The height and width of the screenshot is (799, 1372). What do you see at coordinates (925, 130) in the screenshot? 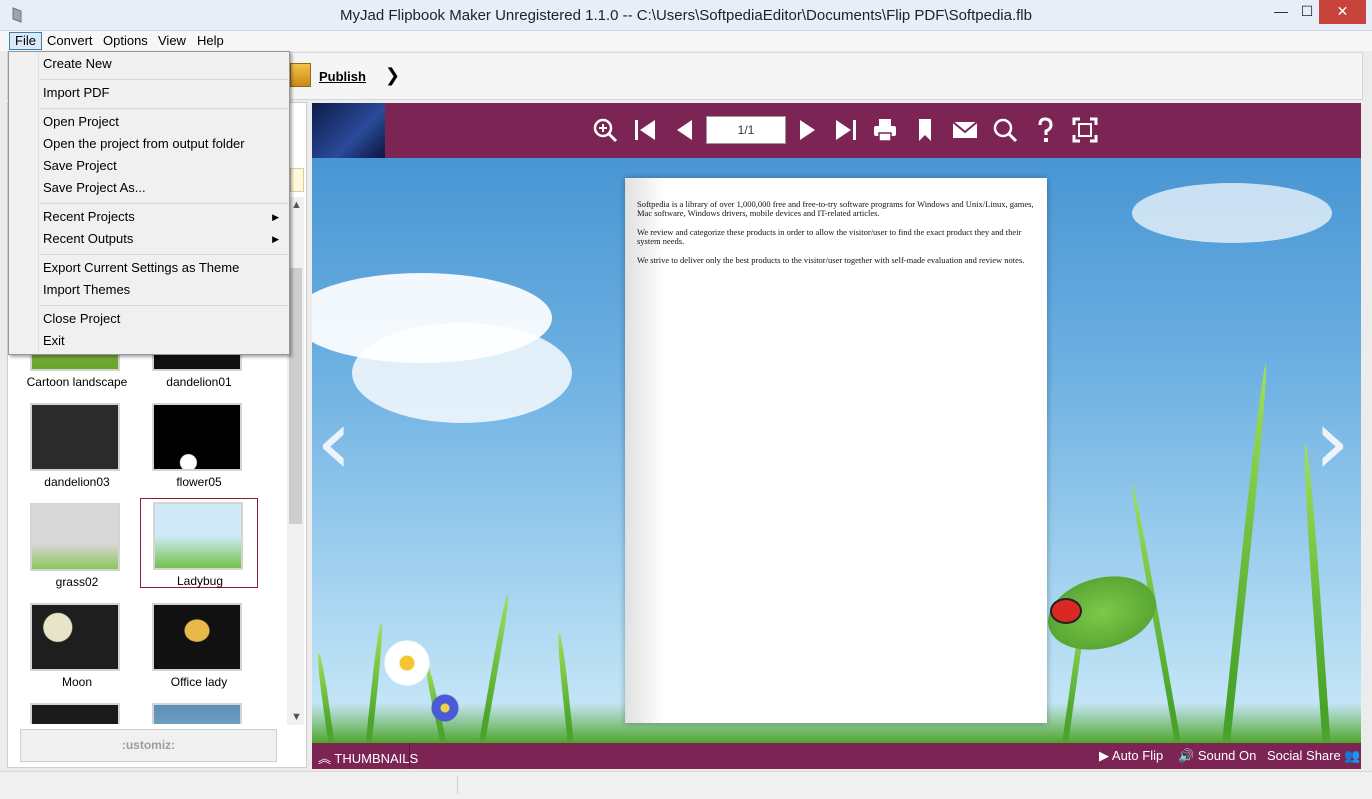
I see `bookmark-icon` at bounding box center [925, 130].